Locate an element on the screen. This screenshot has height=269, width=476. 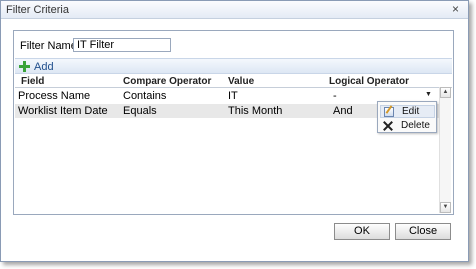
cell-field: Worklist Item Date is located at coordinates (63, 111).